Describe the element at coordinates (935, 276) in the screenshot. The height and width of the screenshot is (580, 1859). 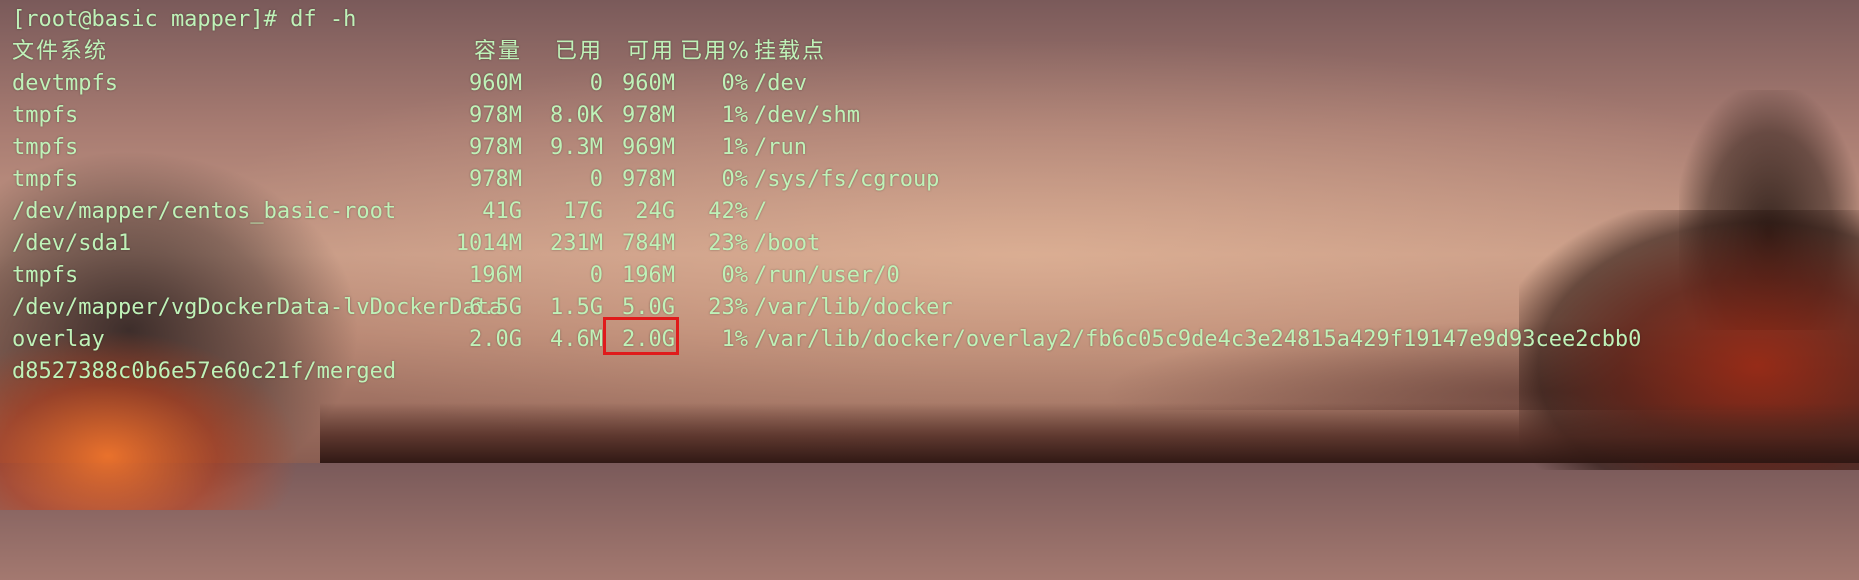
I see `df-row: tmpfs 196M 0 196M 0% /run/user/0` at that location.